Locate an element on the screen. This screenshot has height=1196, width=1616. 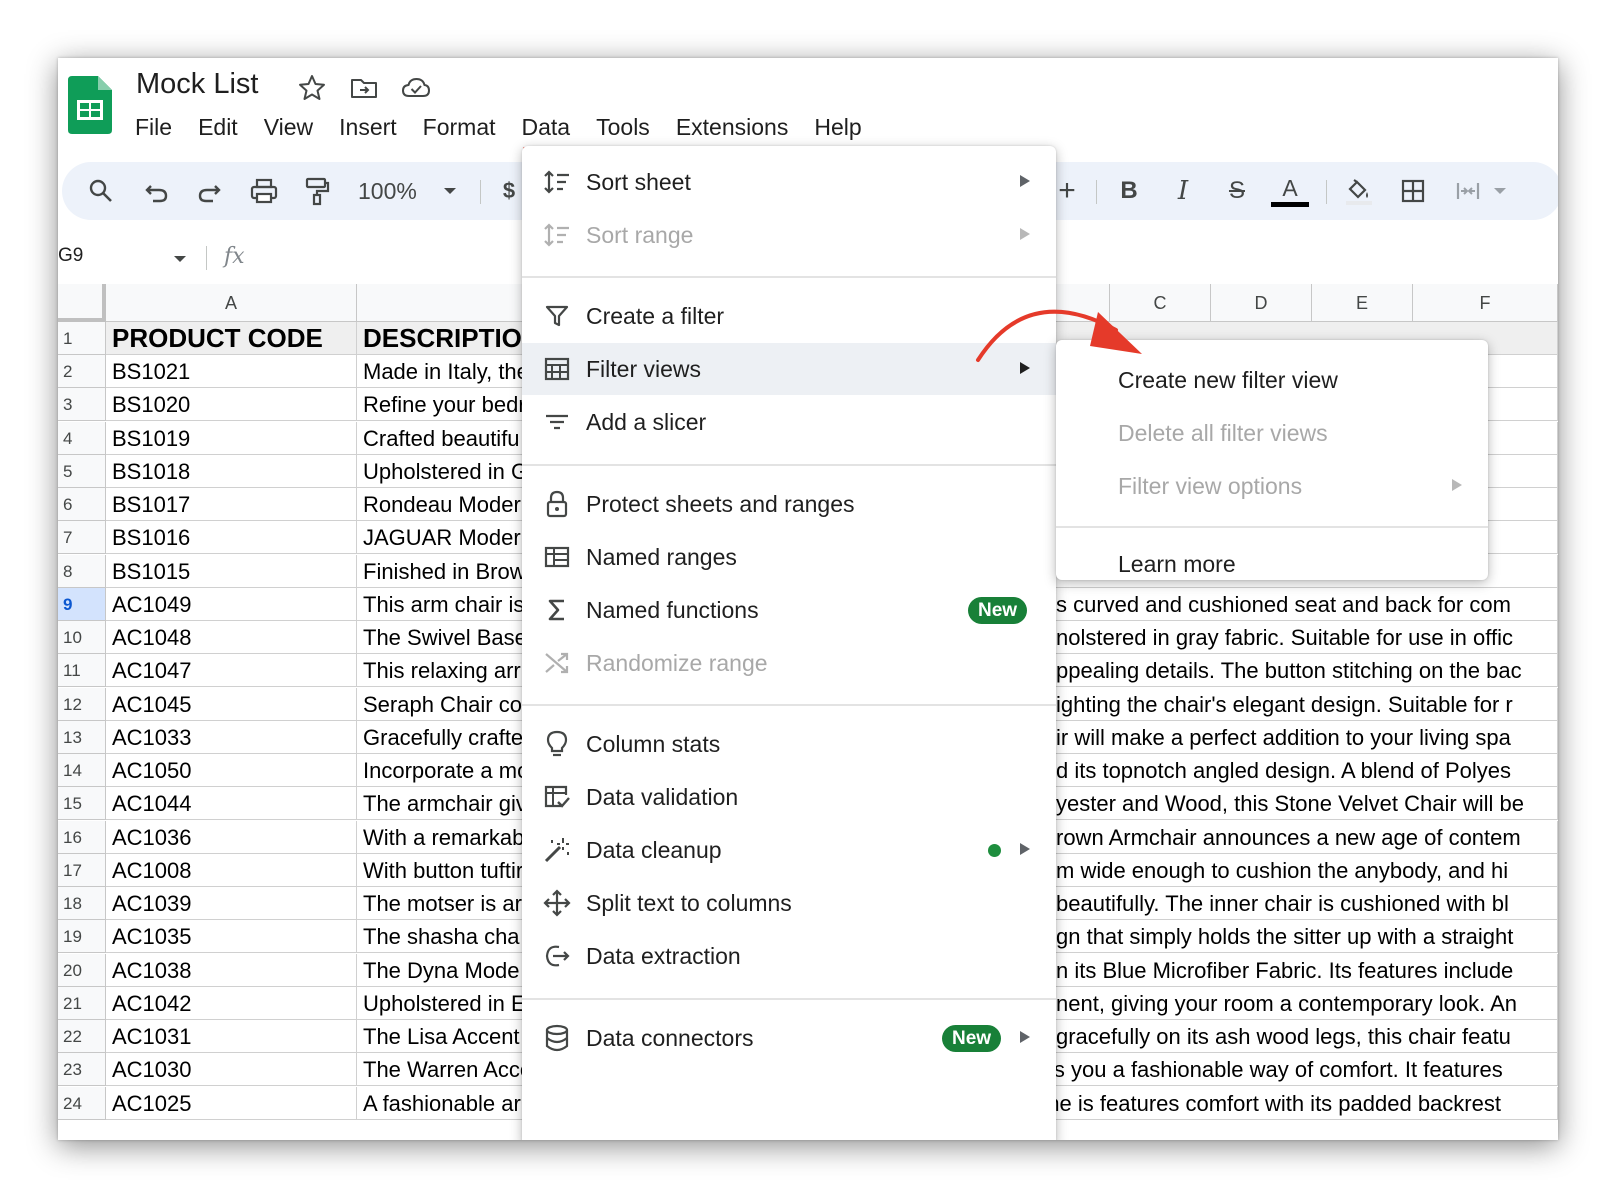
zoom-select: 100% is located at coordinates (390, 191).